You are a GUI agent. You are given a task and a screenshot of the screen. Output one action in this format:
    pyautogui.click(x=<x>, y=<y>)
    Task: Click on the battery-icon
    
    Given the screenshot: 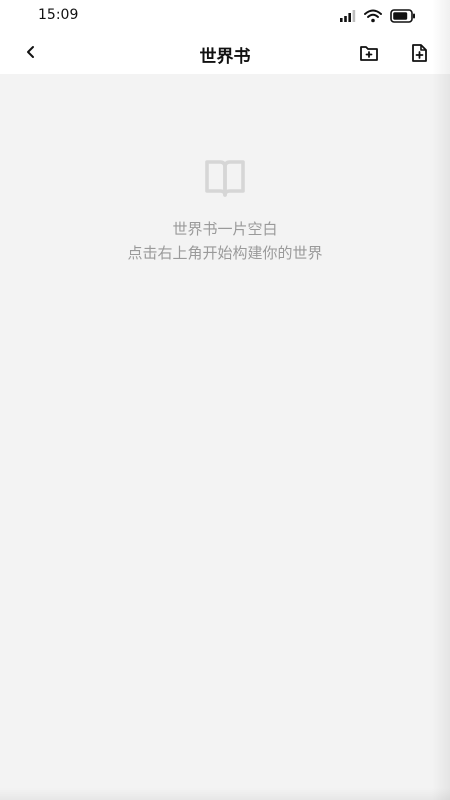 What is the action you would take?
    pyautogui.click(x=402, y=16)
    